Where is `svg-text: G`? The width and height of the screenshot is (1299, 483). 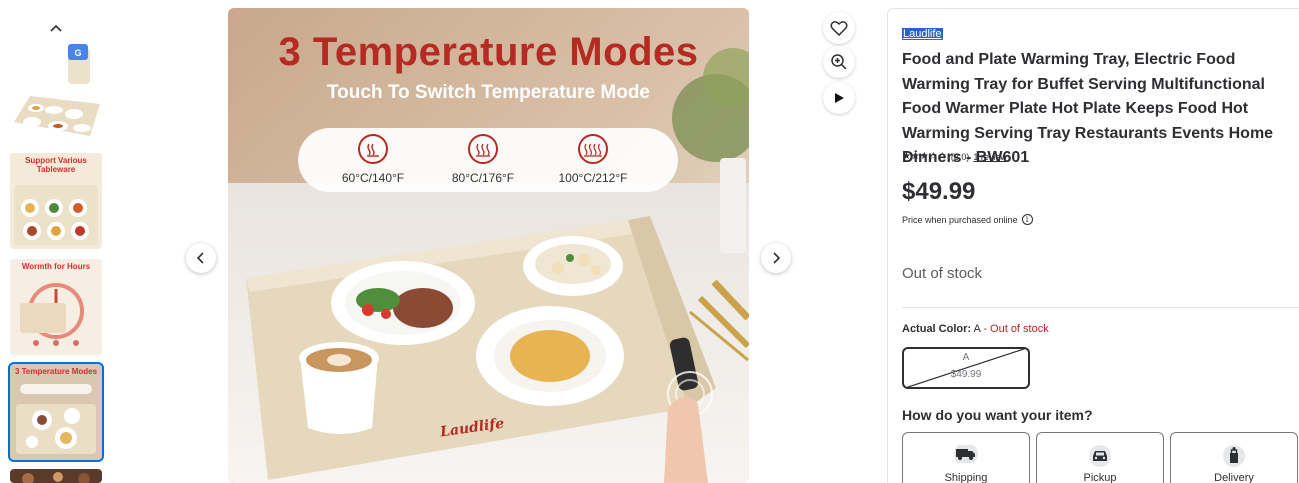 svg-text: G is located at coordinates (77, 53).